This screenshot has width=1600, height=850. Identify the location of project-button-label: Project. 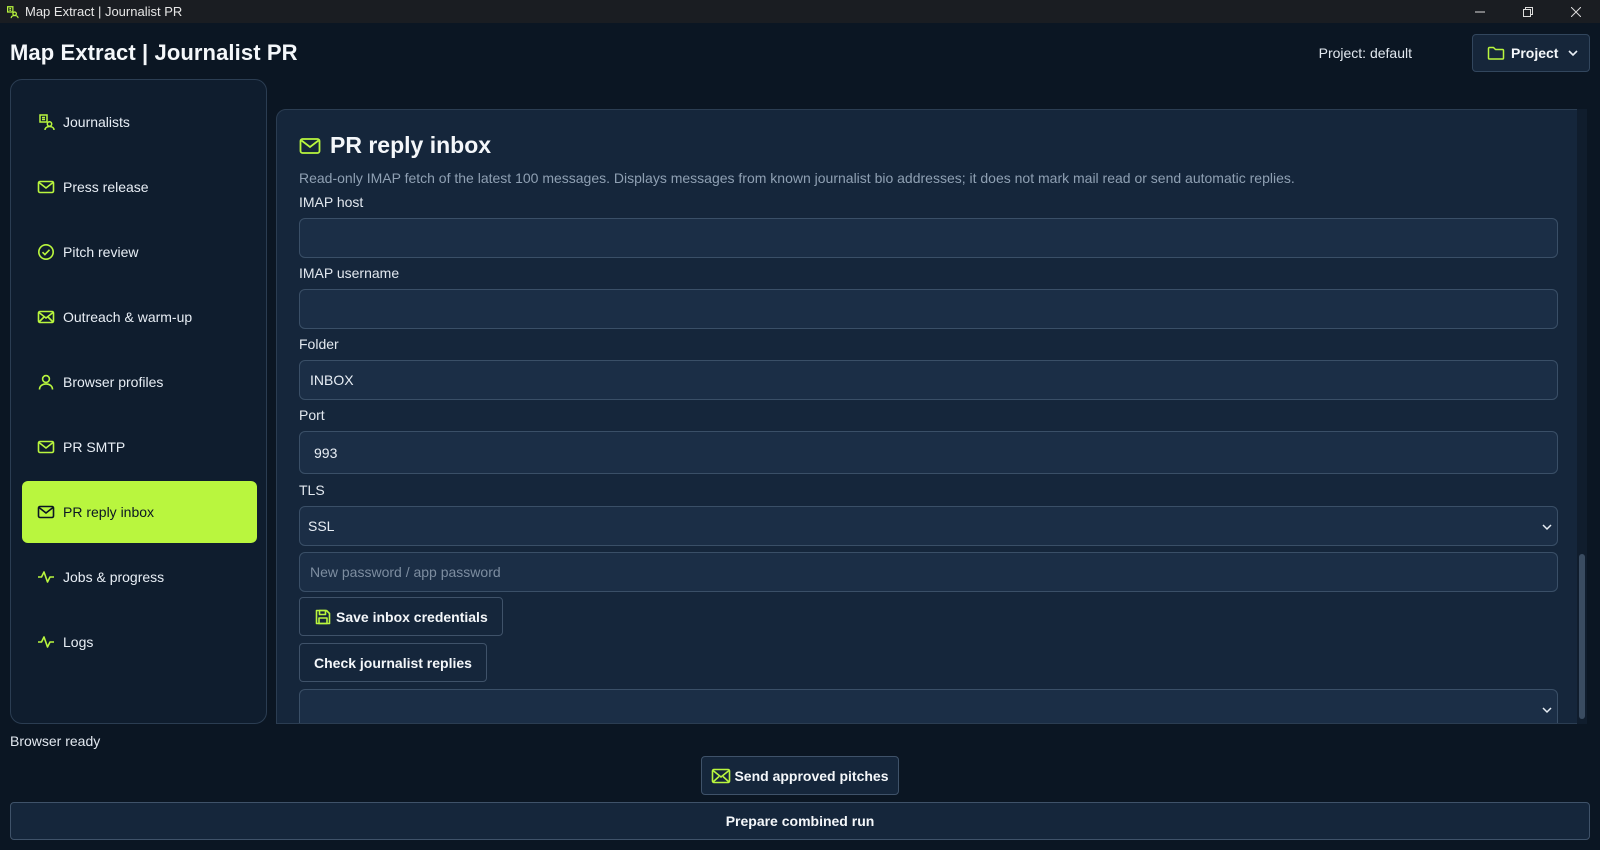
(1535, 53).